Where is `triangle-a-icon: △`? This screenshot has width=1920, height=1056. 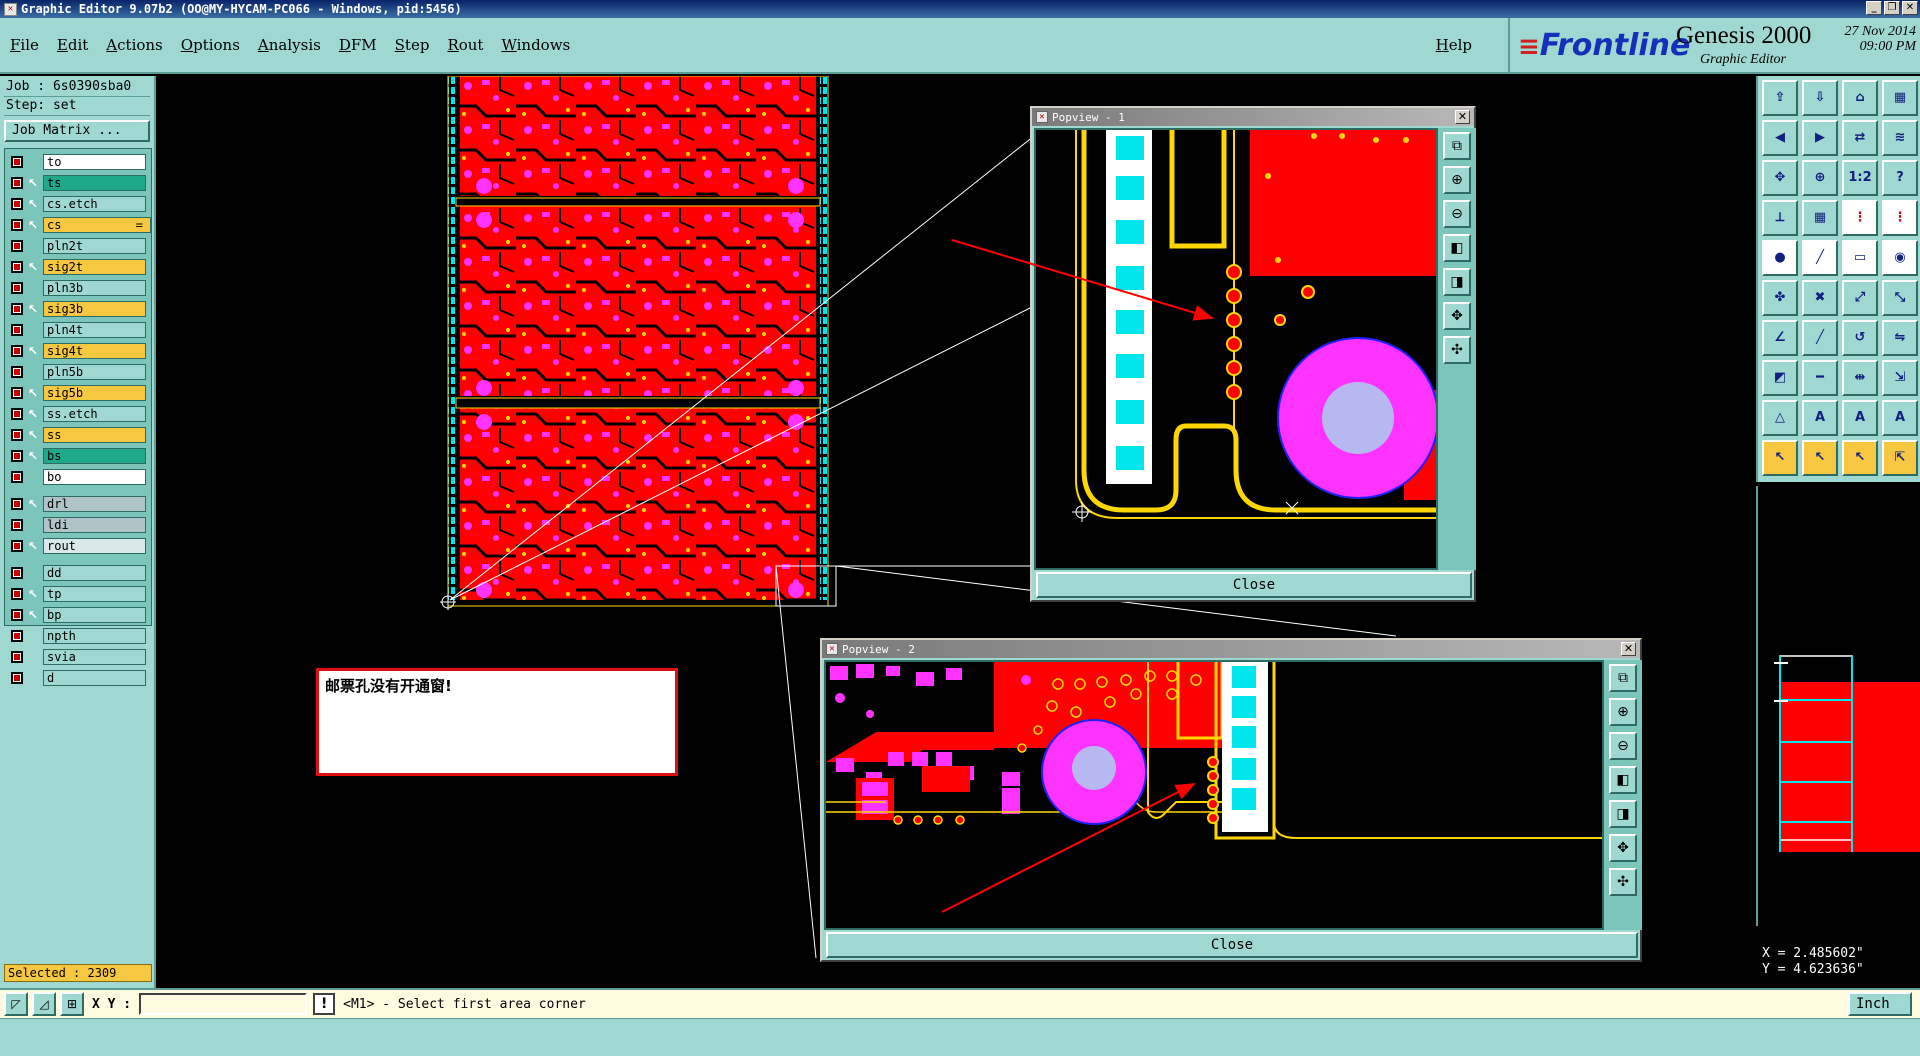 triangle-a-icon: △ is located at coordinates (1780, 418).